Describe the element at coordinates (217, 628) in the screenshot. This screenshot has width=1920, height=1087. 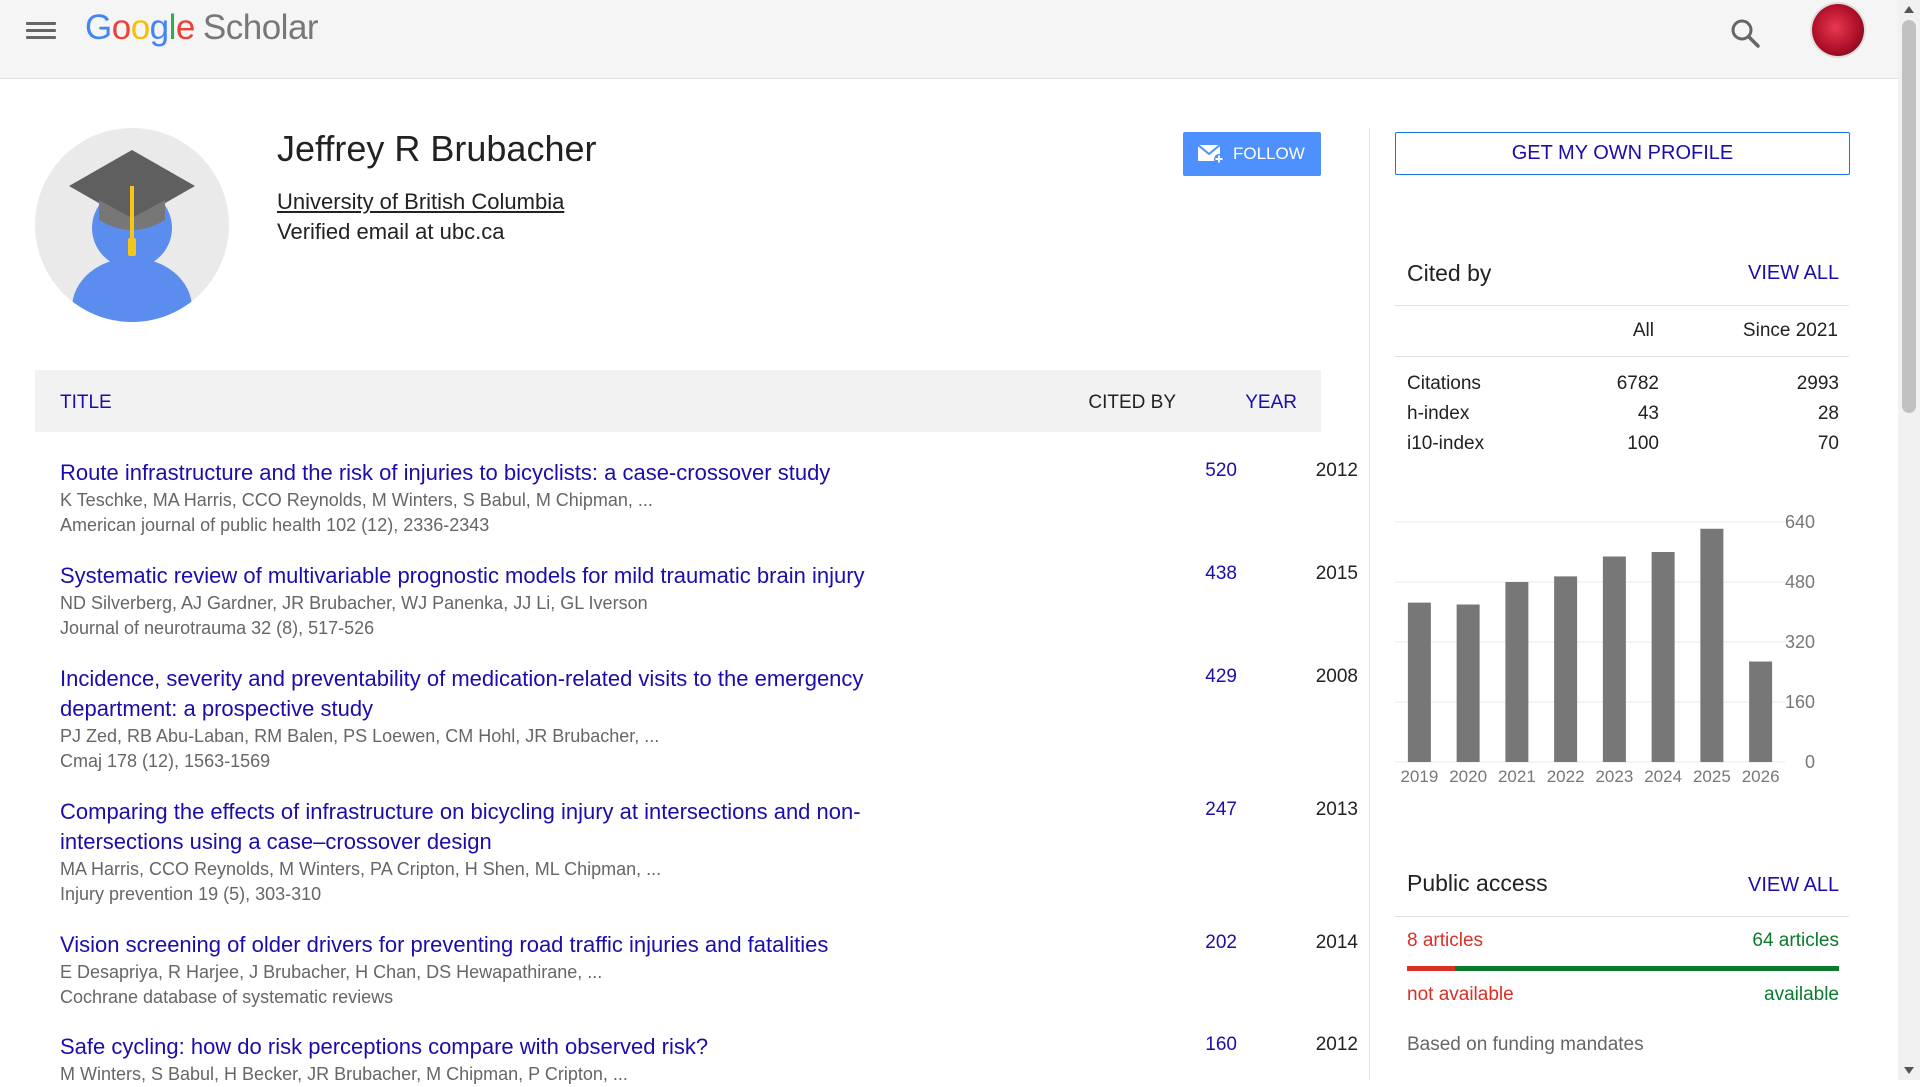
I see `article-venue: Journal of neurotrauma 32 (8), 517-526` at that location.